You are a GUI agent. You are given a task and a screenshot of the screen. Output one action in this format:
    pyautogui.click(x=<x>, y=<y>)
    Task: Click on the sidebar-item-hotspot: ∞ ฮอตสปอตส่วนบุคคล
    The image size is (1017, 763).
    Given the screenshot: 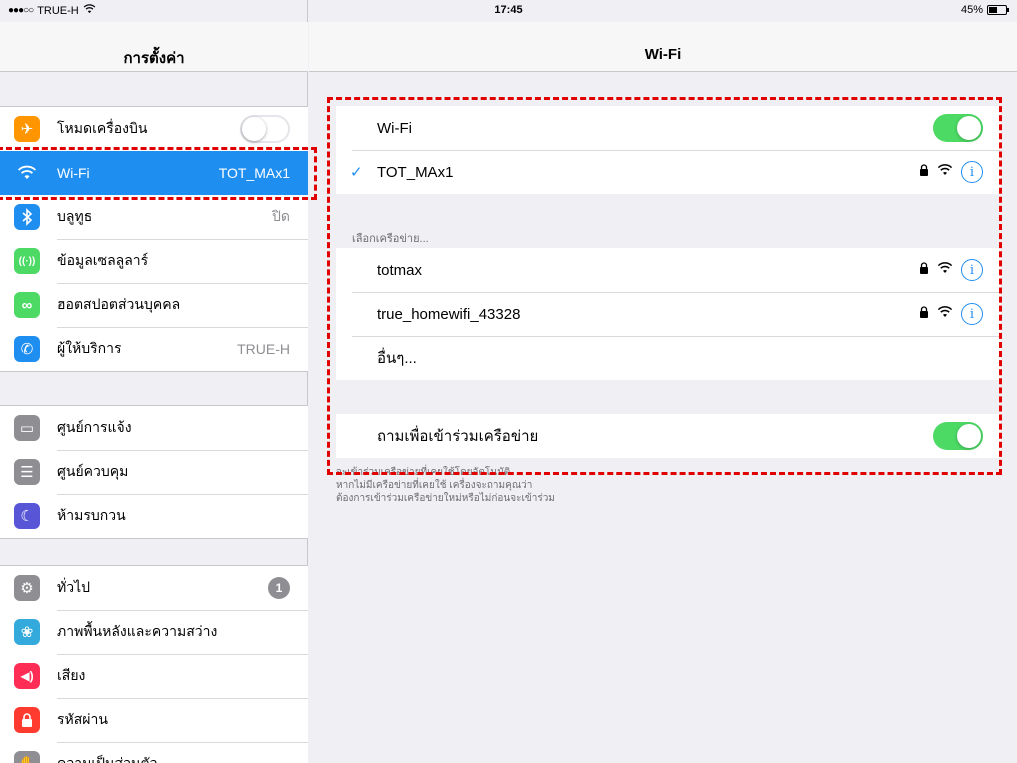 What is the action you would take?
    pyautogui.click(x=154, y=305)
    